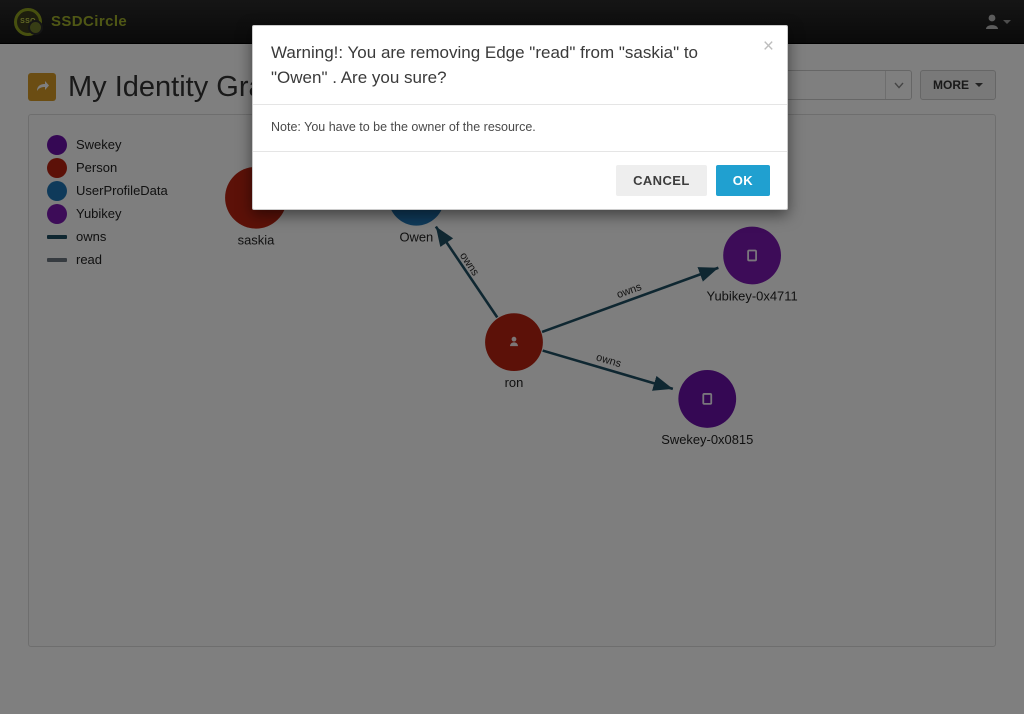  I want to click on close-x-icon: ×, so click(768, 46).